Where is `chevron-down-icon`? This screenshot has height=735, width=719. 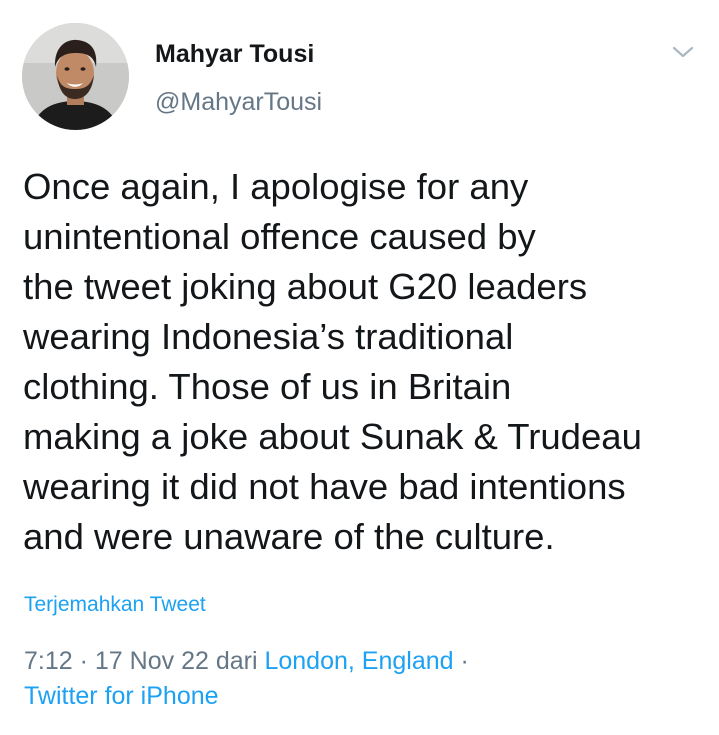
chevron-down-icon is located at coordinates (683, 52).